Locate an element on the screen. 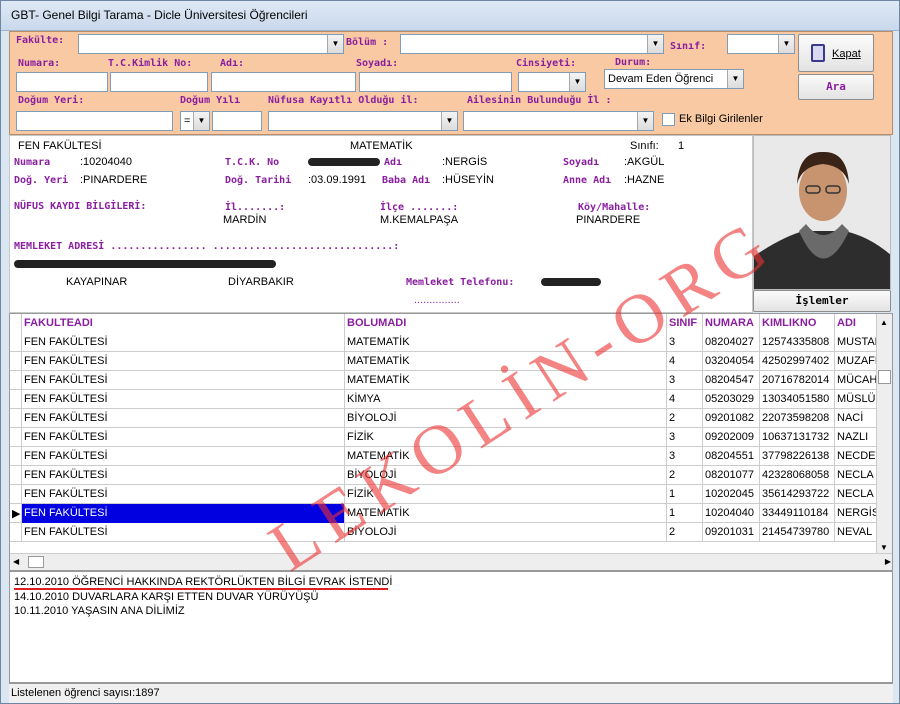 This screenshot has width=900, height=704. scroll-up-icon: ▲ is located at coordinates (884, 322).